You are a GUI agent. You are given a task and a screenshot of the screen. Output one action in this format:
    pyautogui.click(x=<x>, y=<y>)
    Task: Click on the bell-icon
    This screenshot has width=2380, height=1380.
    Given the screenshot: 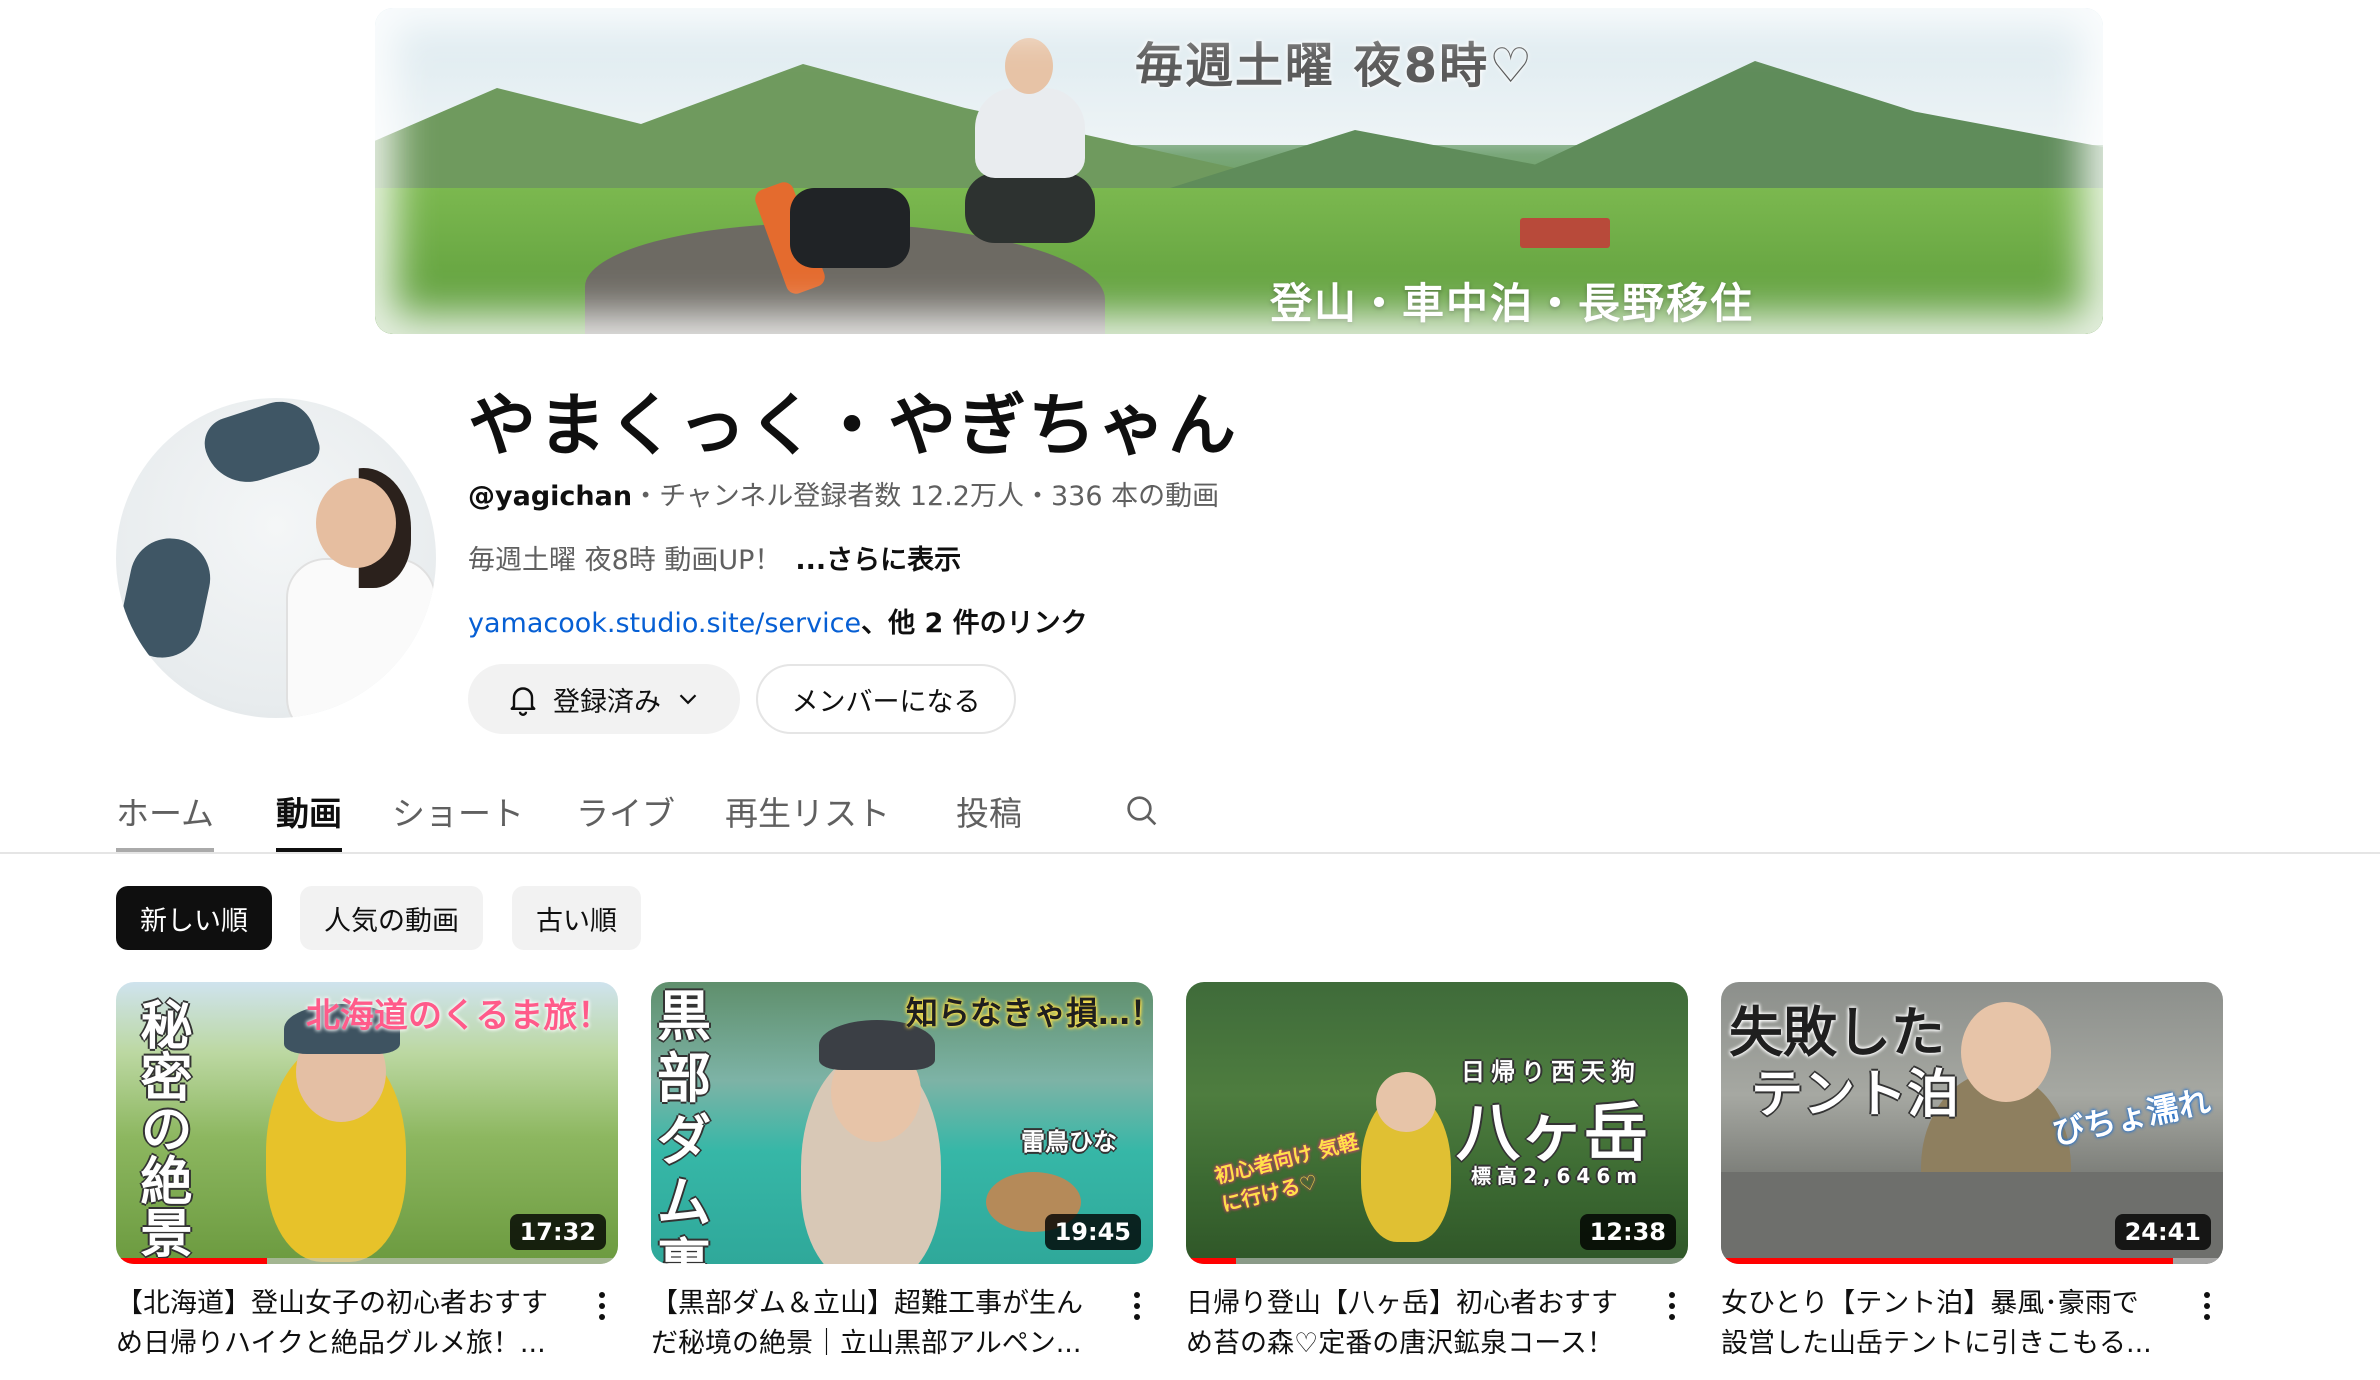 What is the action you would take?
    pyautogui.click(x=523, y=701)
    